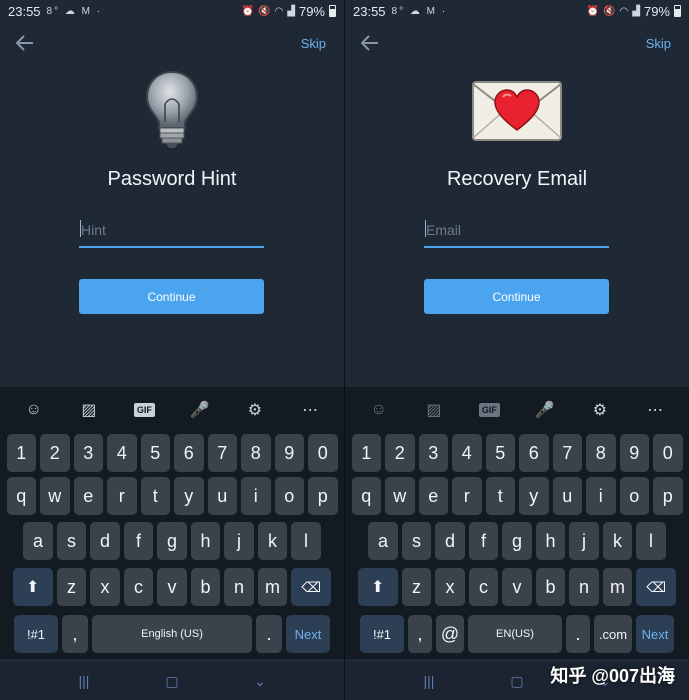 Image resolution: width=689 pixels, height=700 pixels. Describe the element at coordinates (601, 453) in the screenshot. I see `key: 8` at that location.